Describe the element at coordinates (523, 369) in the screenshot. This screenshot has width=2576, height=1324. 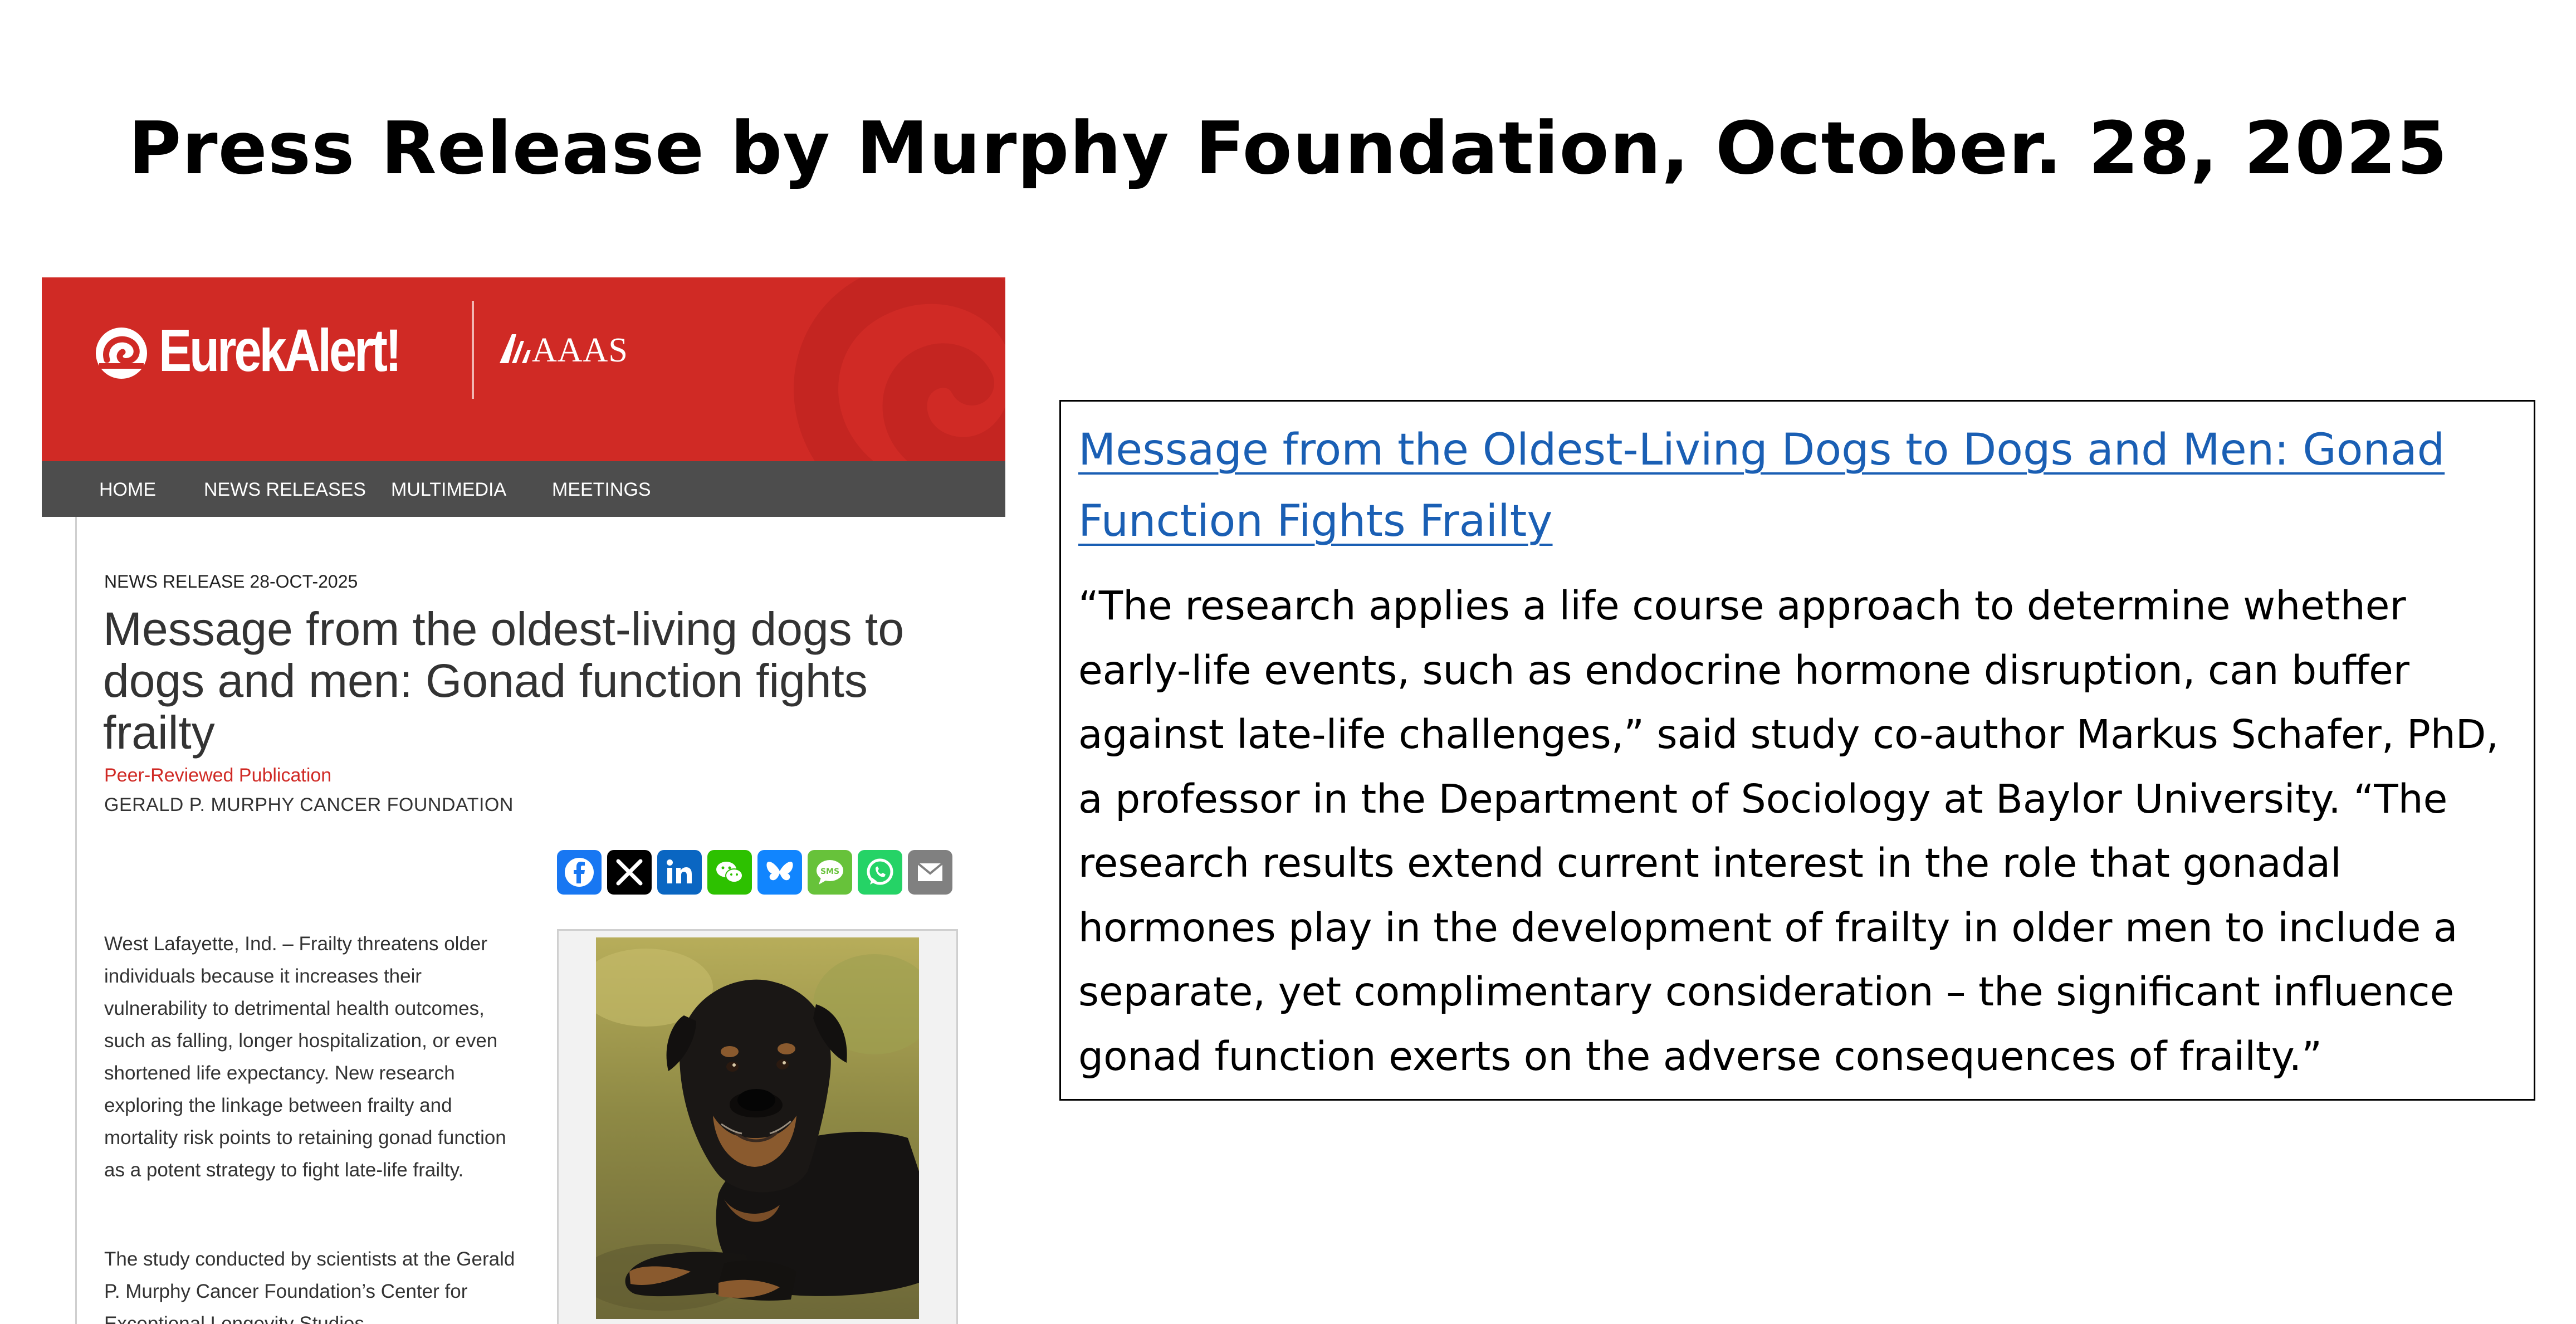
I see `site-header: EurekAlert! AAAS` at that location.